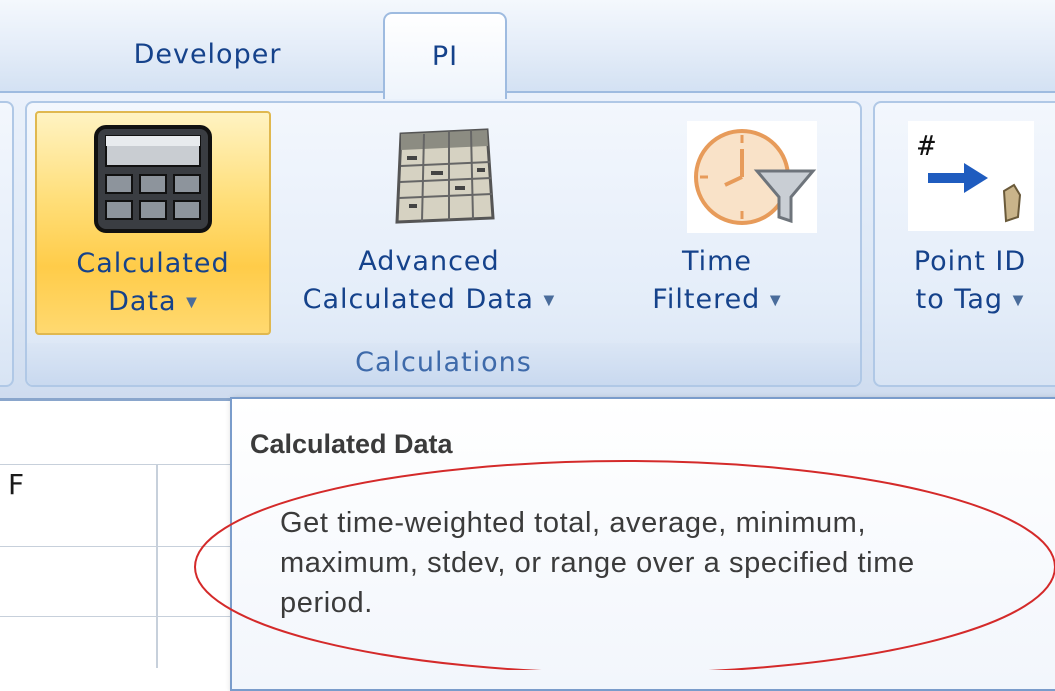 This screenshot has width=1055, height=691. Describe the element at coordinates (429, 280) in the screenshot. I see `advanced-calculated-data-label: Advanced Calculated Data ▼` at that location.